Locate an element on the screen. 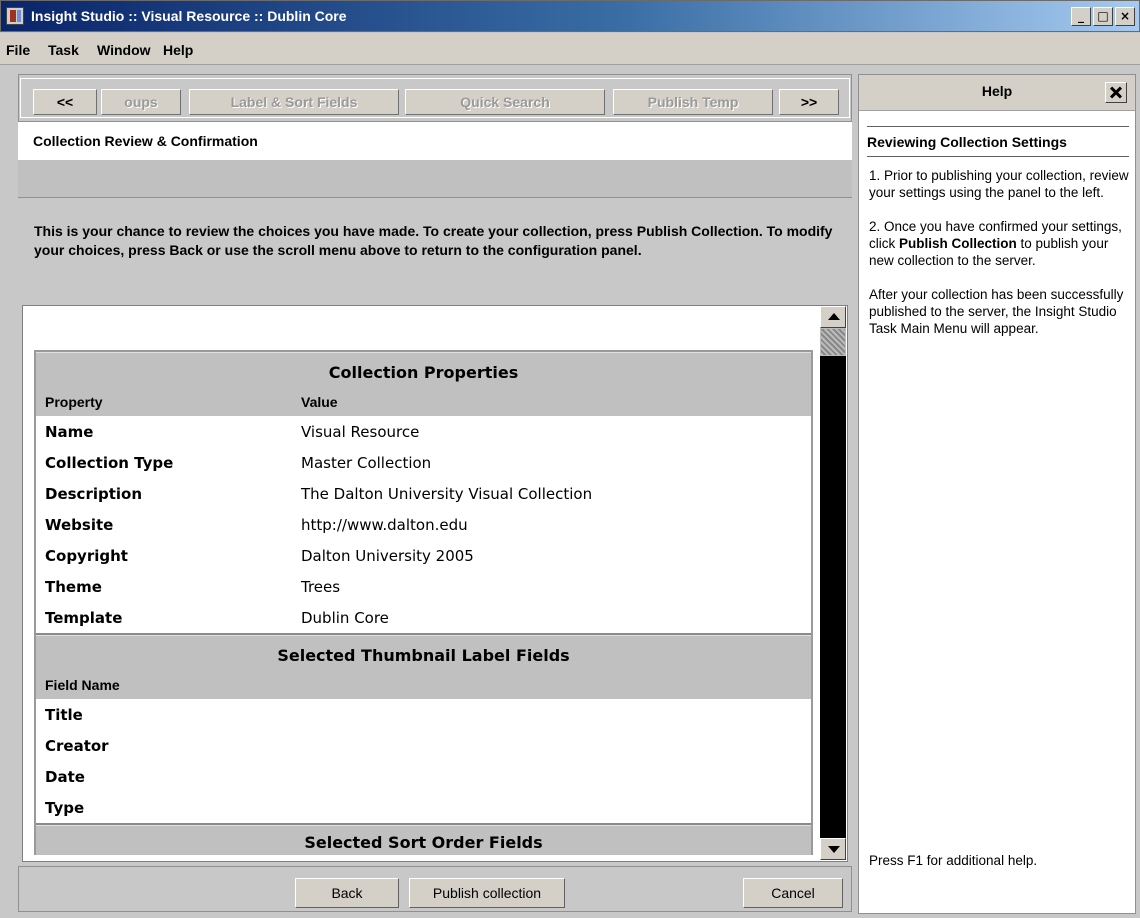  minimize-button: _ is located at coordinates (1081, 16).